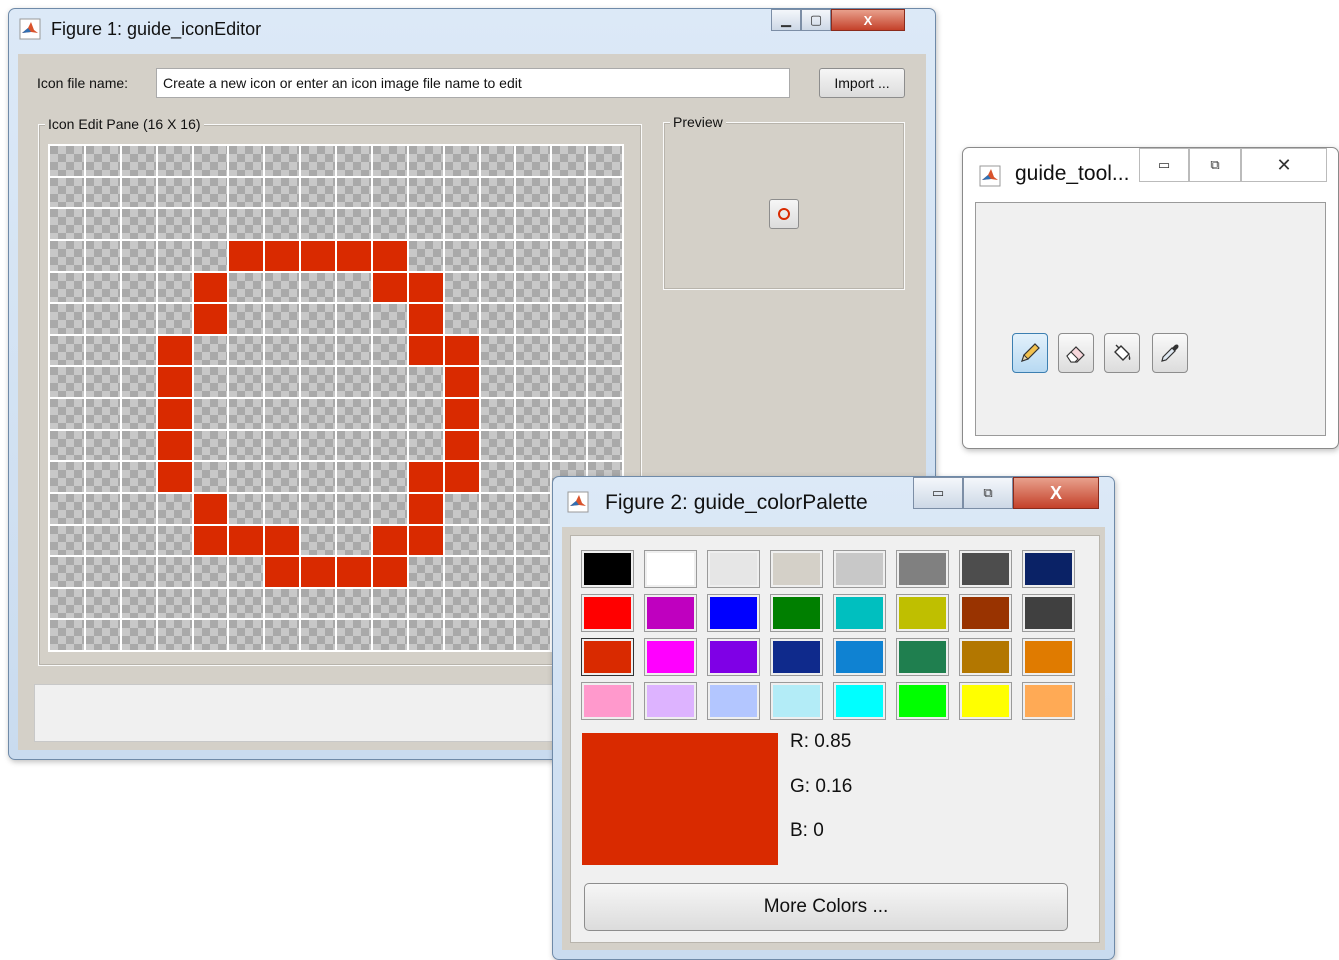  Describe the element at coordinates (868, 20) in the screenshot. I see `close-button: X` at that location.